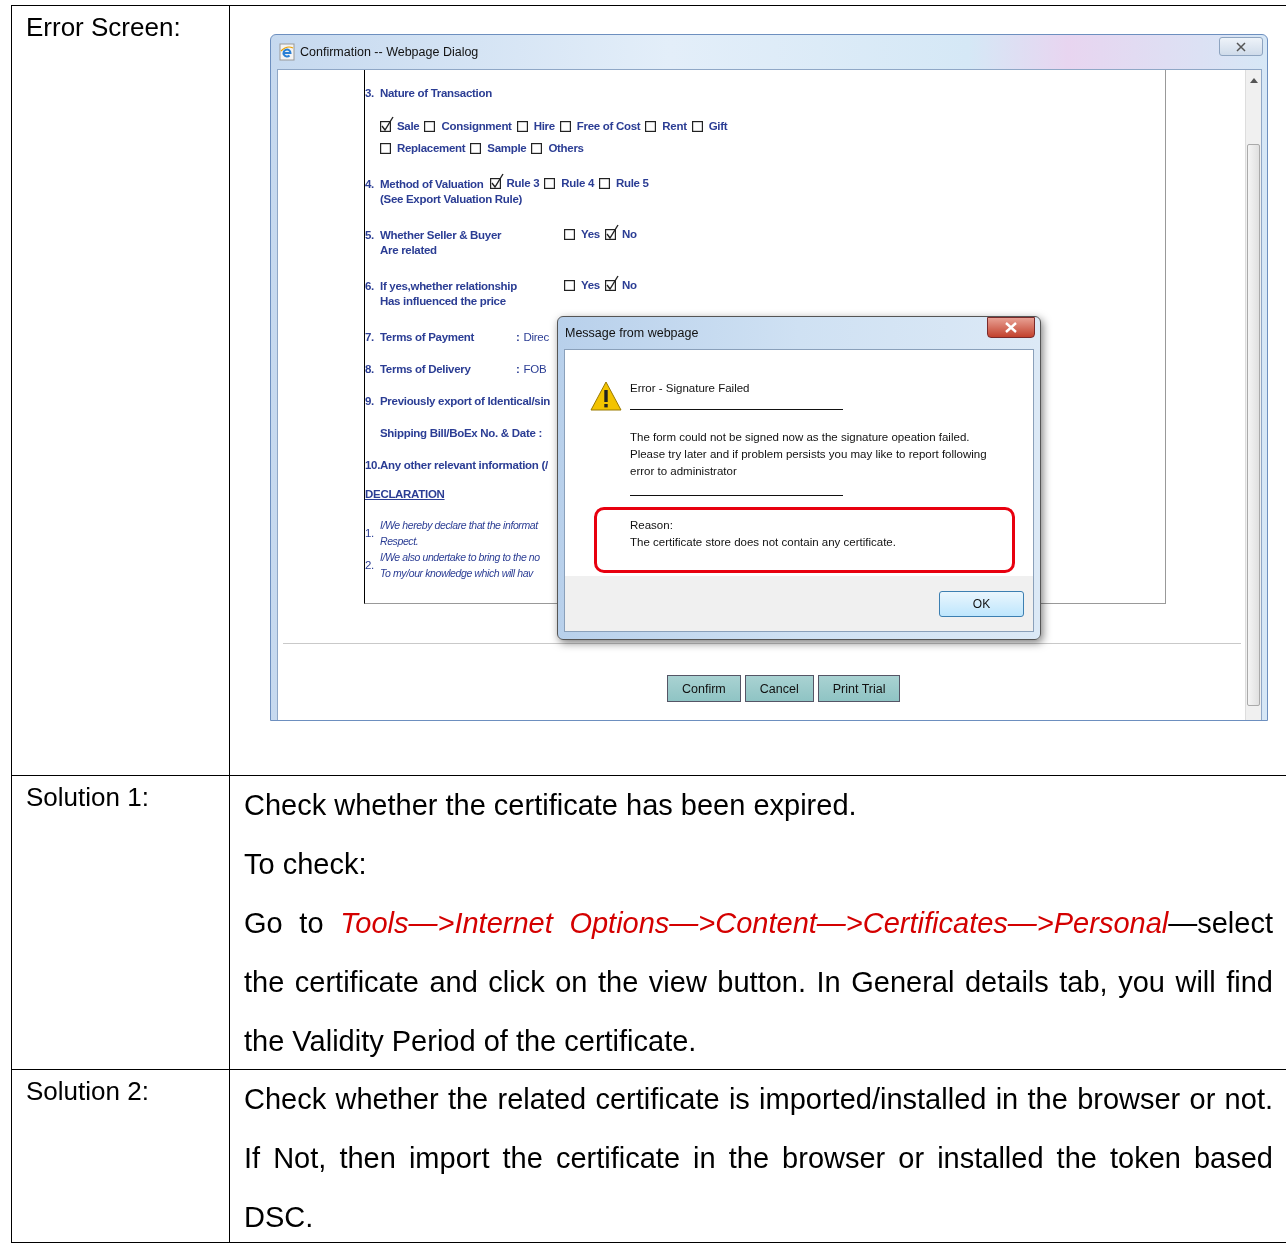 Image resolution: width=1286 pixels, height=1243 pixels. Describe the element at coordinates (370, 286) in the screenshot. I see `item-number: 6.` at that location.